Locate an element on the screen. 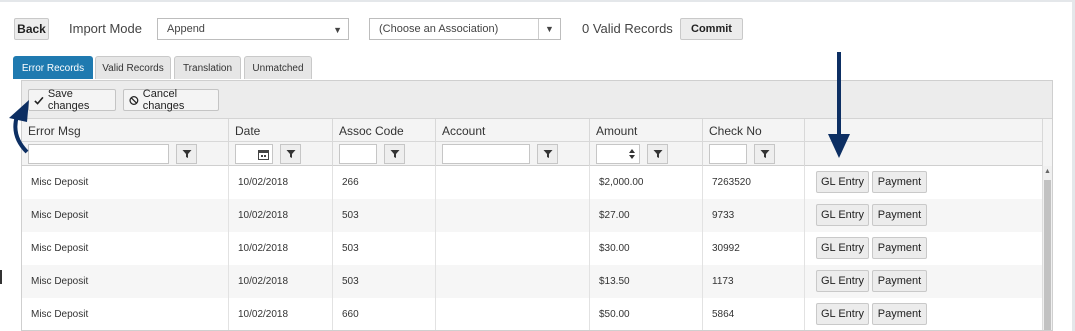 The width and height of the screenshot is (1075, 331). save-changes-button: Save changes is located at coordinates (72, 100).